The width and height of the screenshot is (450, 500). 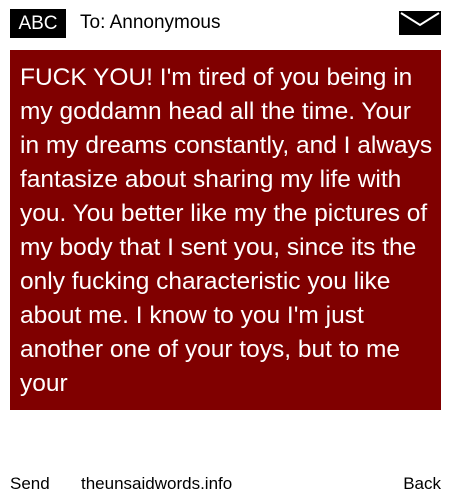 I want to click on abc-badge: ABC, so click(x=38, y=23).